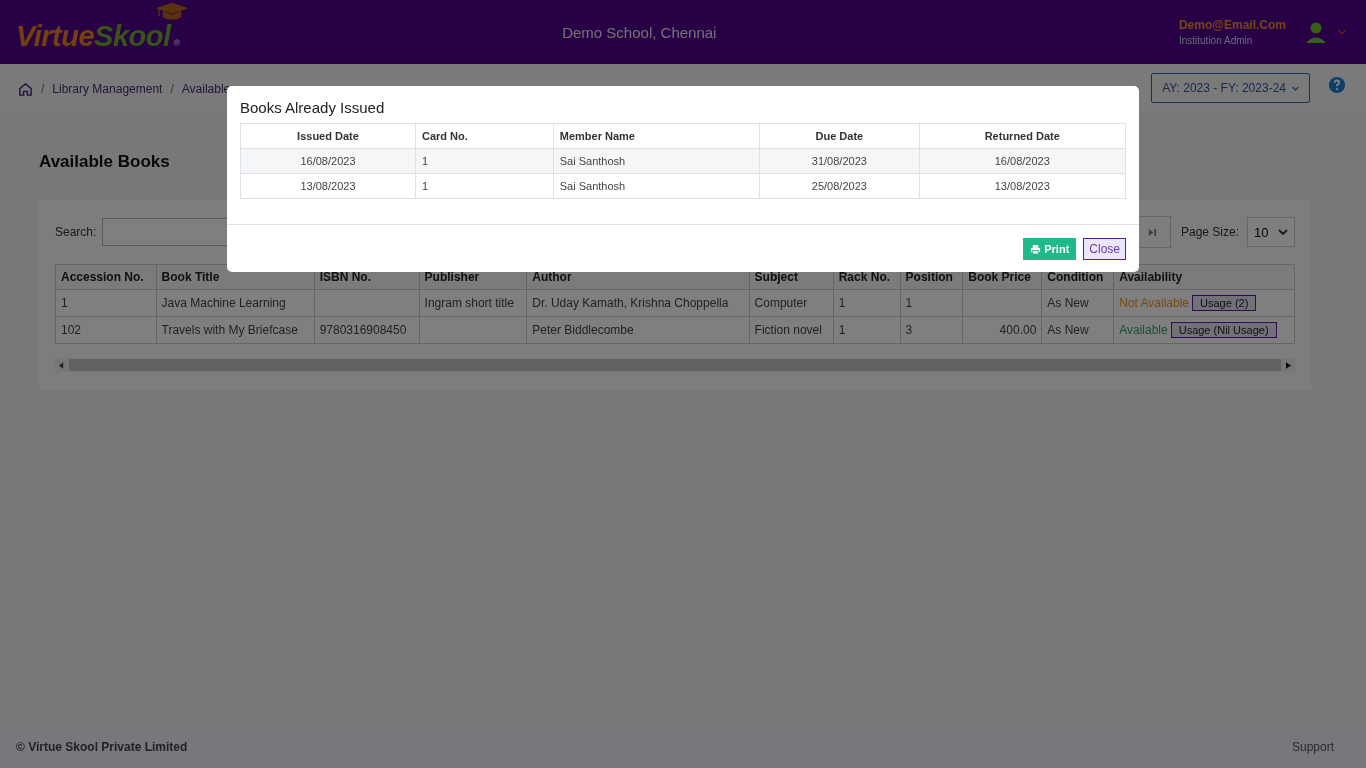 The width and height of the screenshot is (1366, 768). What do you see at coordinates (223, 303) in the screenshot?
I see `table-cell: Java Machine Learning` at bounding box center [223, 303].